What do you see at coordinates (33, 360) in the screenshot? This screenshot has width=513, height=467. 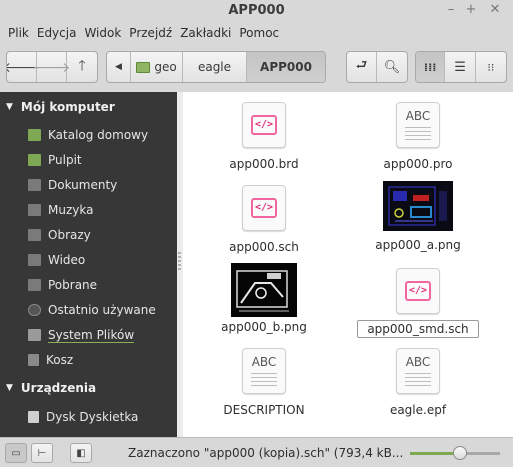 I see `trash-icon` at bounding box center [33, 360].